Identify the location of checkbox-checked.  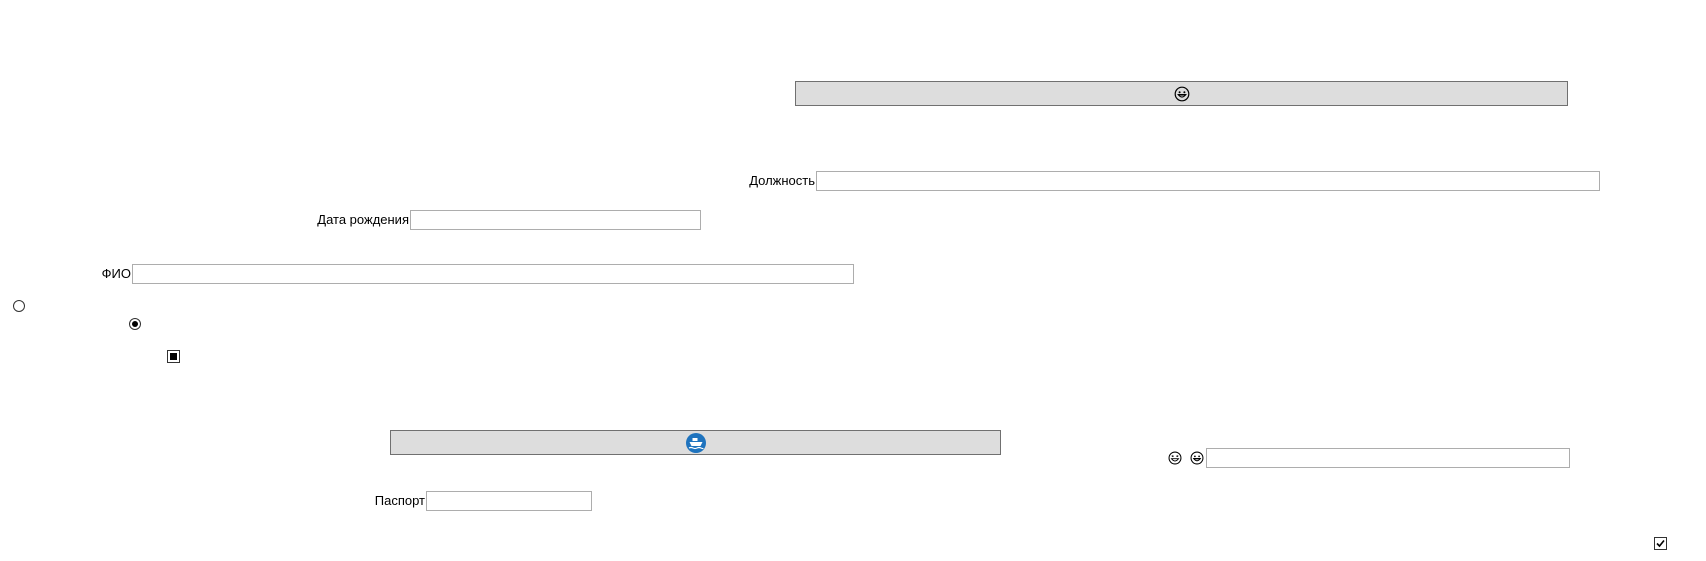
(1660, 543).